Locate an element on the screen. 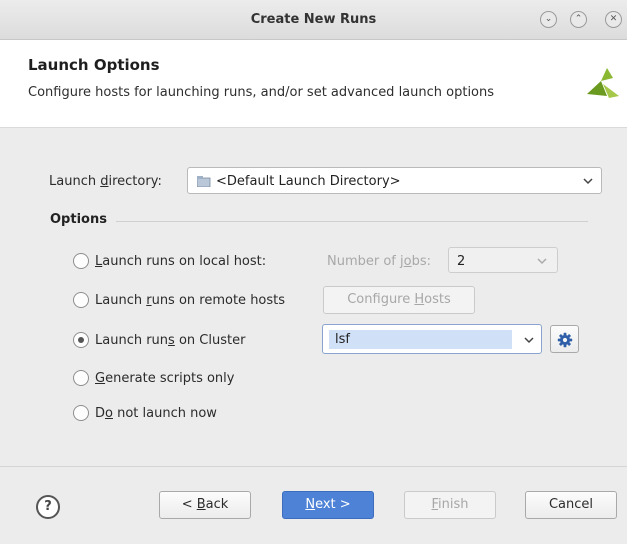 The image size is (627, 544). gear-icon is located at coordinates (565, 340).